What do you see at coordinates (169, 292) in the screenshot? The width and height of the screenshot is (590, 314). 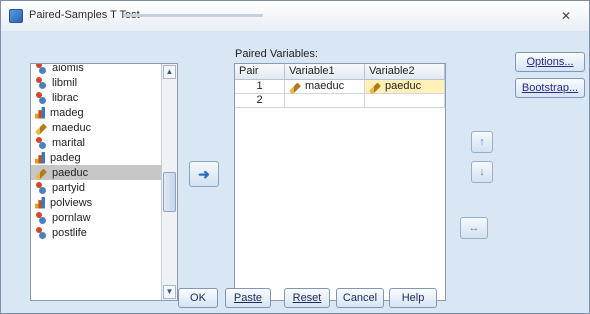 I see `scroll-down-arrow: ▼` at bounding box center [169, 292].